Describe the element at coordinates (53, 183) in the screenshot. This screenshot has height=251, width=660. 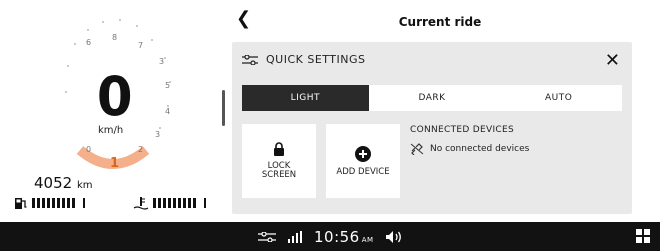
I see `odometer-value: 4052` at that location.